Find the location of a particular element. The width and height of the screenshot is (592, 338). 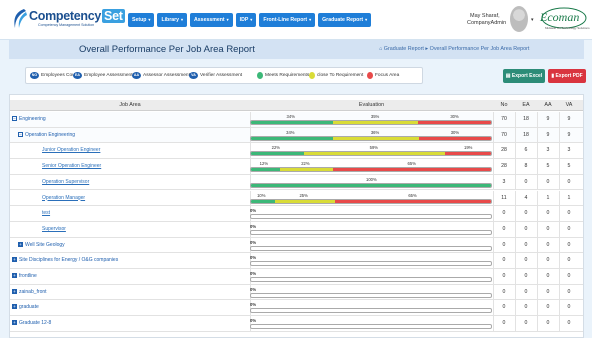

job-area-label: Operation Supervisor is located at coordinates (66, 181).